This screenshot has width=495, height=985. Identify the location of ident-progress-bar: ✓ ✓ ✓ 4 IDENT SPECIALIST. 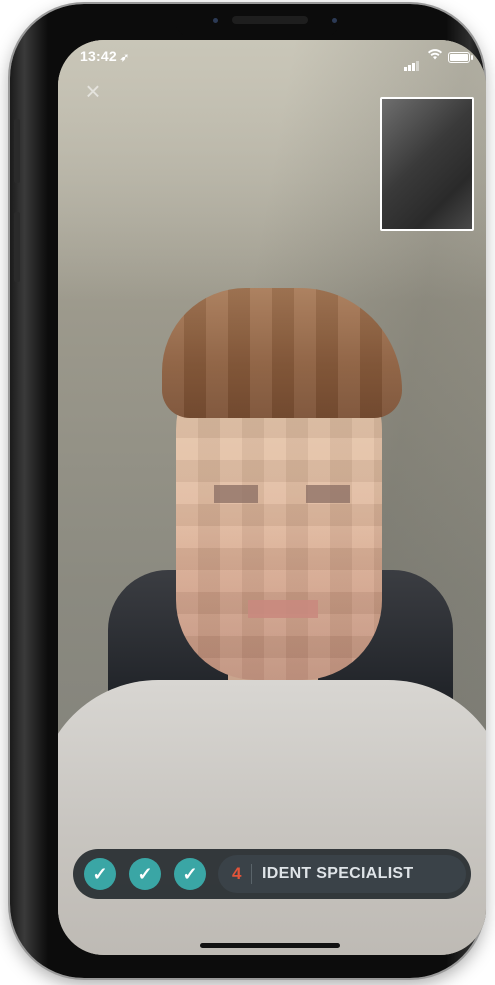
(272, 874).